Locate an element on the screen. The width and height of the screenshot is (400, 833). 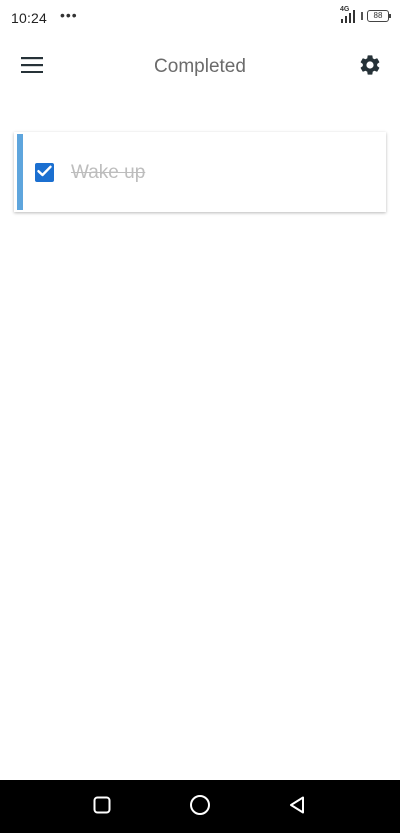
gear-icon is located at coordinates (370, 67).